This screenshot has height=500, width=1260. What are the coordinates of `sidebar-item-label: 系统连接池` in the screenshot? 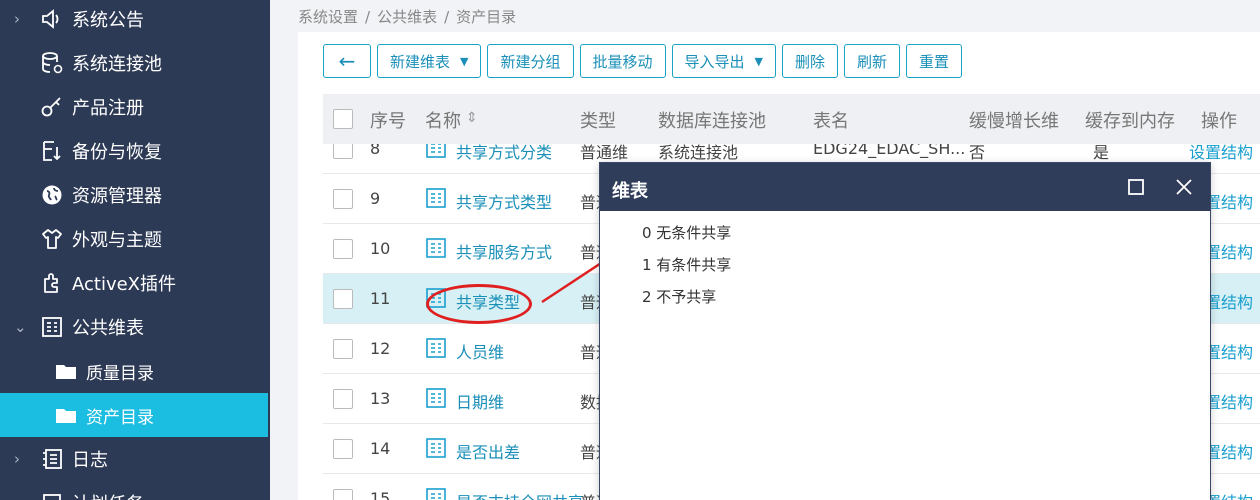 It's located at (117, 64).